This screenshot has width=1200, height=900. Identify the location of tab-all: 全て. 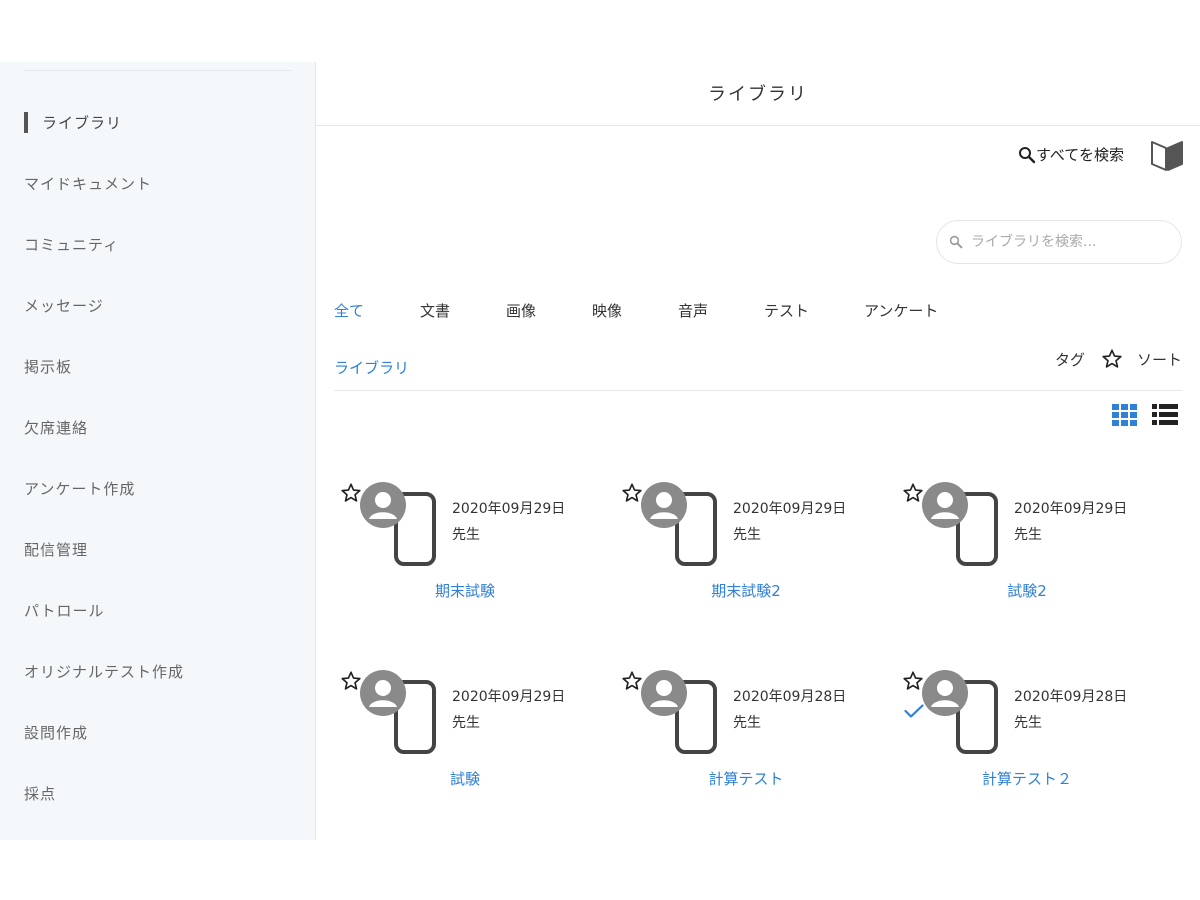
(349, 310).